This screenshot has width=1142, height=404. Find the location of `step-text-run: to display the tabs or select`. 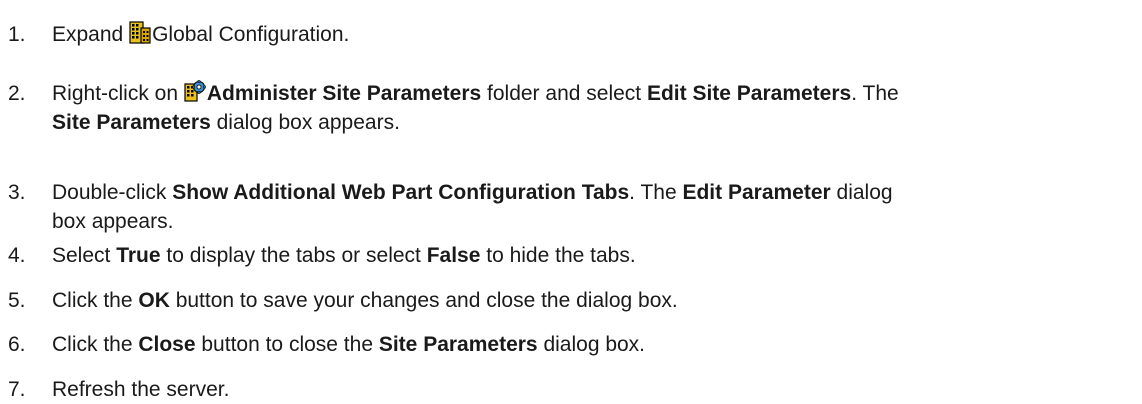

step-text-run: to display the tabs or select is located at coordinates (293, 255).